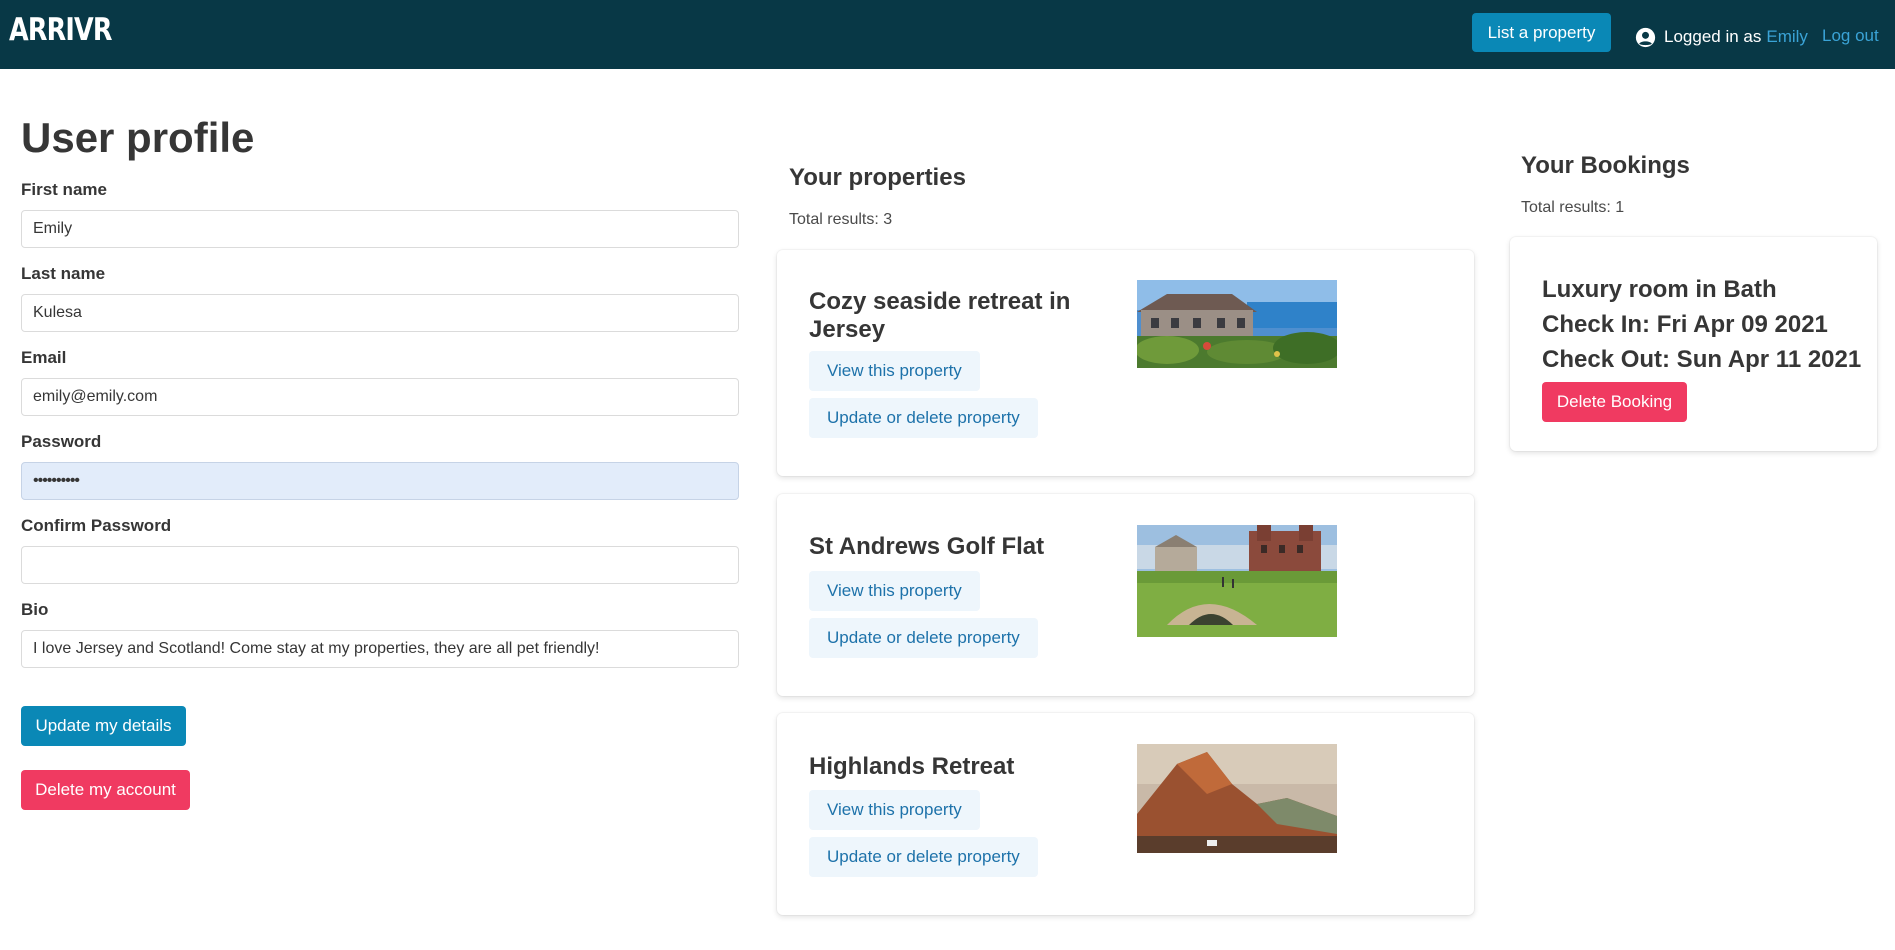  What do you see at coordinates (380, 313) in the screenshot?
I see `last-name-input: Kulesa` at bounding box center [380, 313].